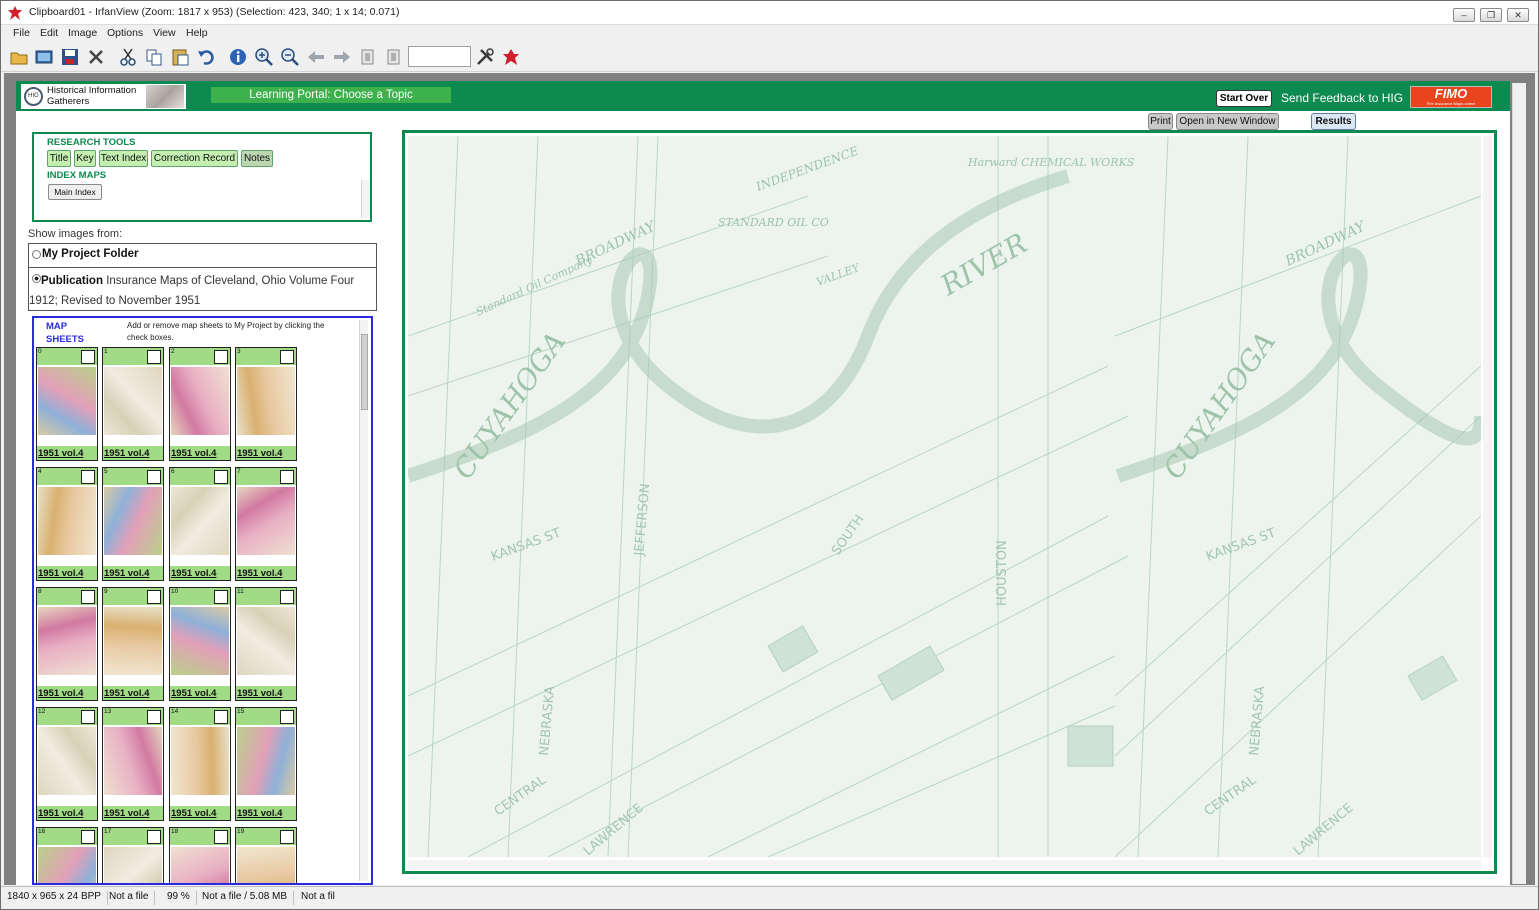 The height and width of the screenshot is (910, 1539). Describe the element at coordinates (364, 372) in the screenshot. I see `map-sheets-scroll-thumb` at that location.